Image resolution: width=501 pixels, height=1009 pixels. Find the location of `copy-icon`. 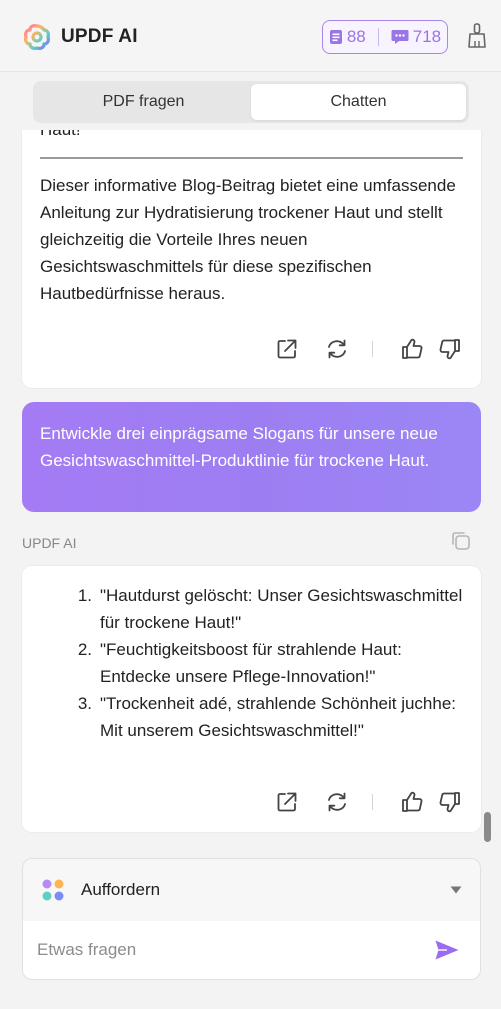

copy-icon is located at coordinates (461, 541).